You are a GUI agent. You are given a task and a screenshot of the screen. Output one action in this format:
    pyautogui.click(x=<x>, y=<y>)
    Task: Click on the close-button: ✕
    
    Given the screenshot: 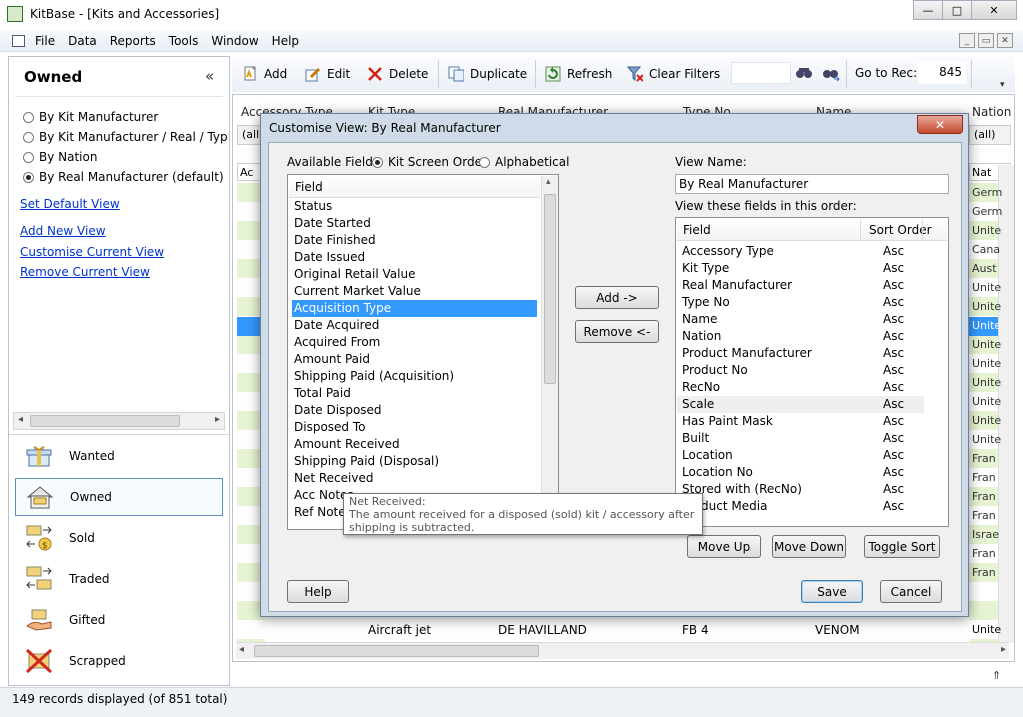 What is the action you would take?
    pyautogui.click(x=994, y=10)
    